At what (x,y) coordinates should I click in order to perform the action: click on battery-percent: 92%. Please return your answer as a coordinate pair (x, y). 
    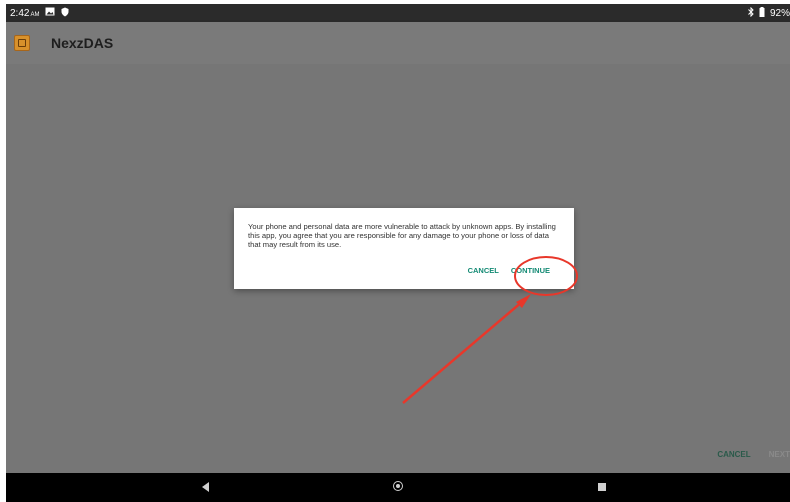
    Looking at the image, I should click on (779, 13).